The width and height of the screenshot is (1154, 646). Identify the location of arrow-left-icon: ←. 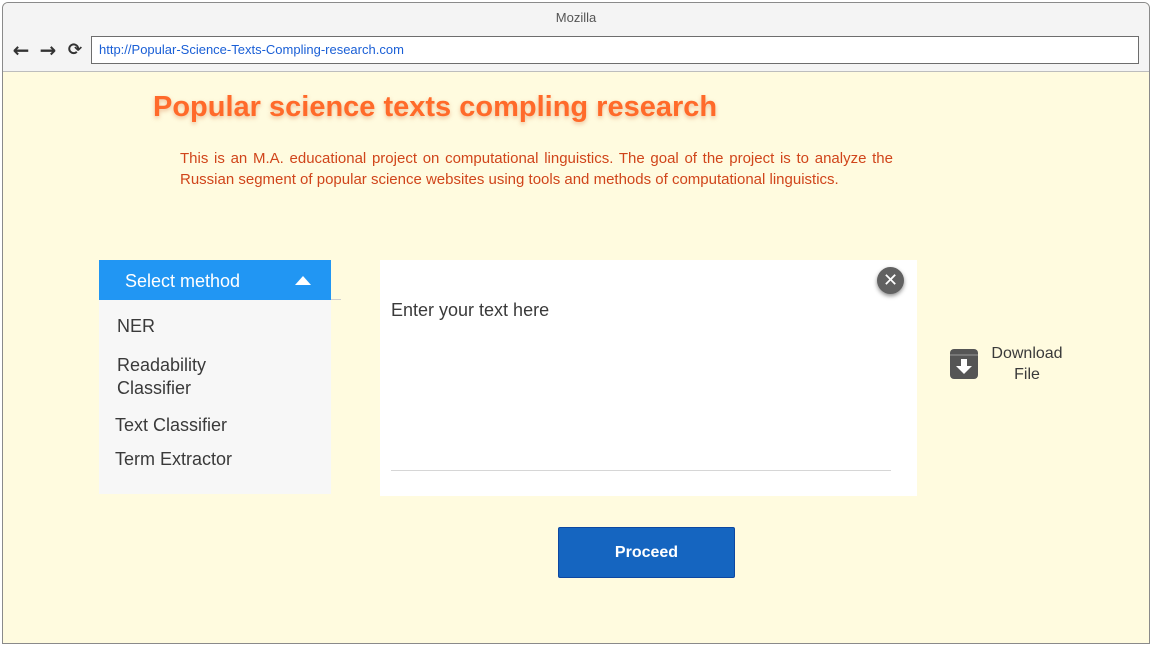
(21, 50).